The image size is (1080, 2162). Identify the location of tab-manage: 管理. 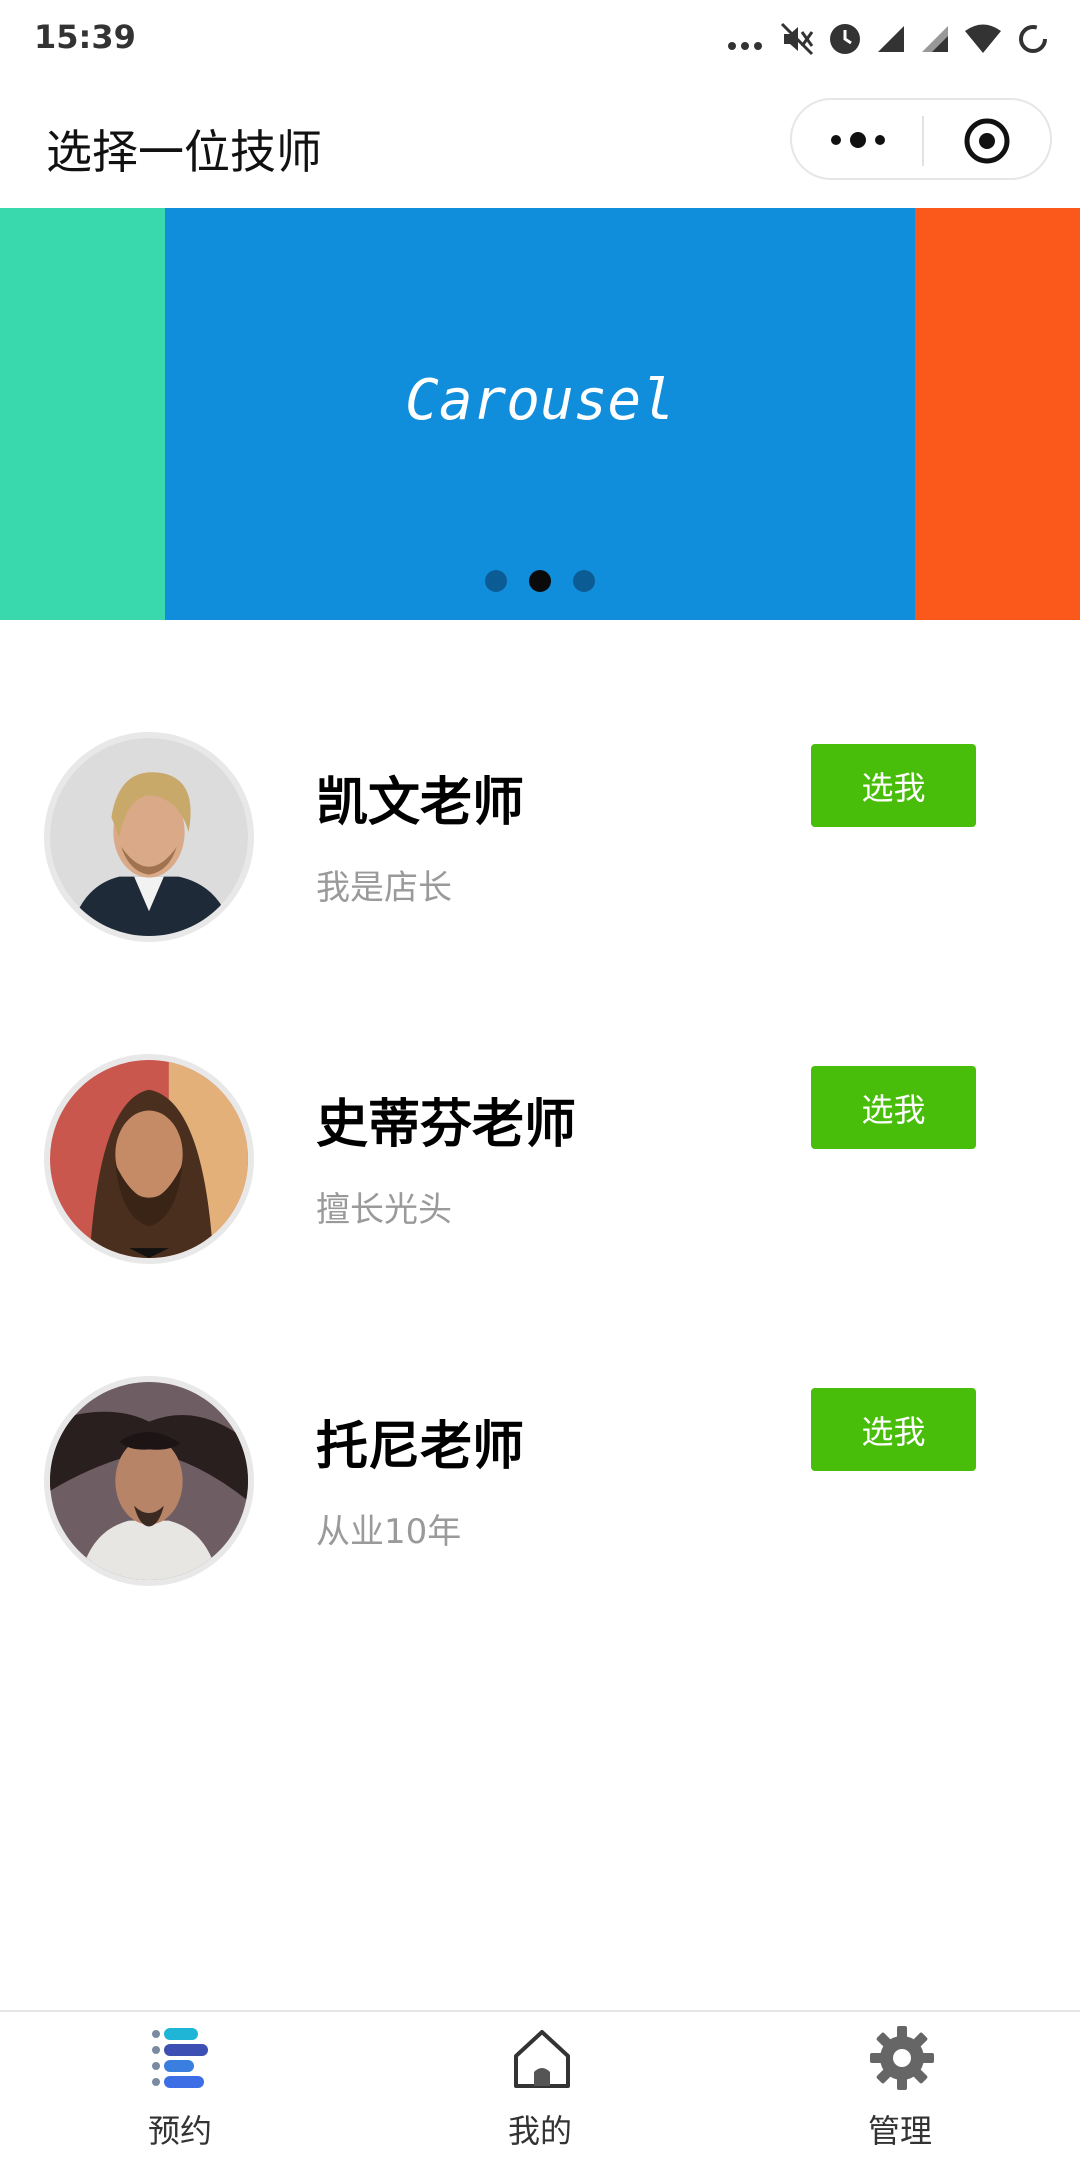
(900, 2087).